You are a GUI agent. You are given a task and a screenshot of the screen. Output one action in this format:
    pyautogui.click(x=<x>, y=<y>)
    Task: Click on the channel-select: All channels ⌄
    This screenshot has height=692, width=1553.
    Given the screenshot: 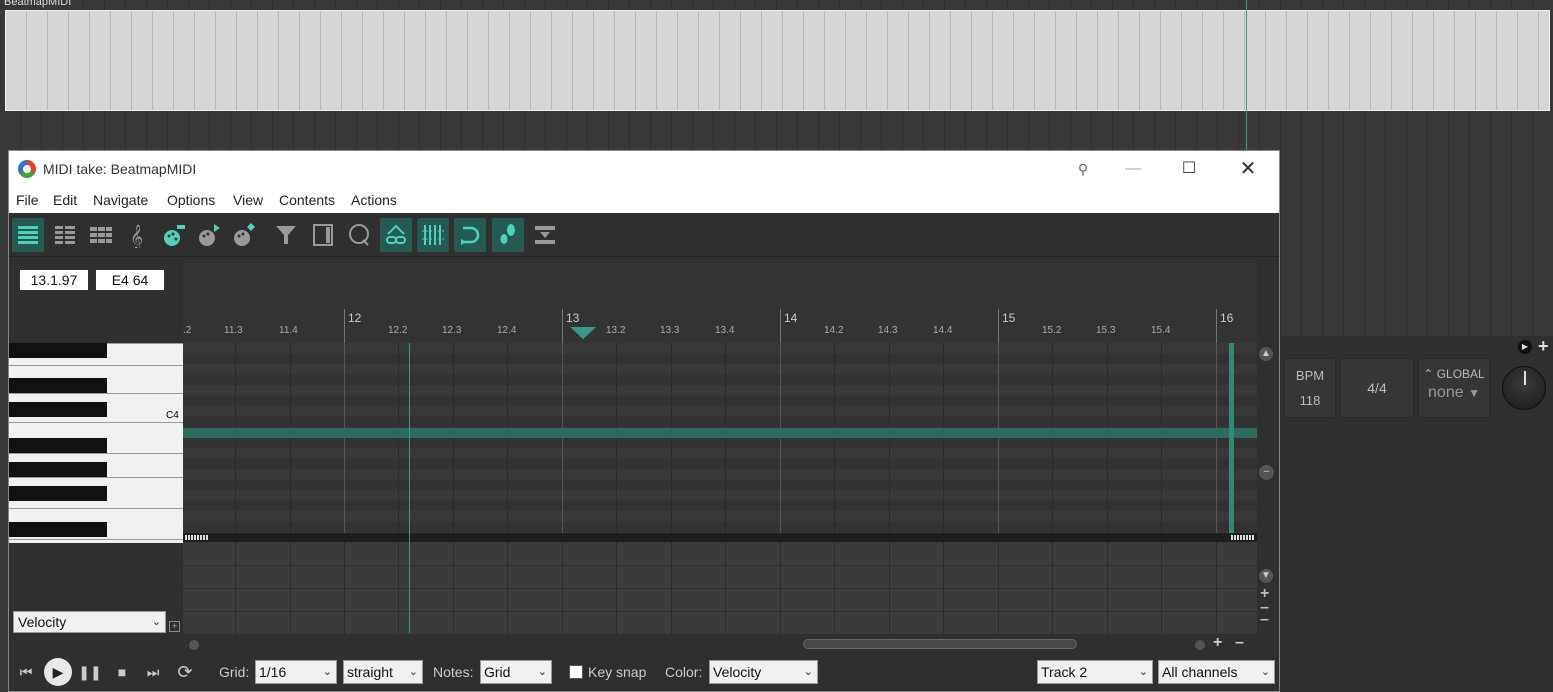 What is the action you would take?
    pyautogui.click(x=1216, y=672)
    